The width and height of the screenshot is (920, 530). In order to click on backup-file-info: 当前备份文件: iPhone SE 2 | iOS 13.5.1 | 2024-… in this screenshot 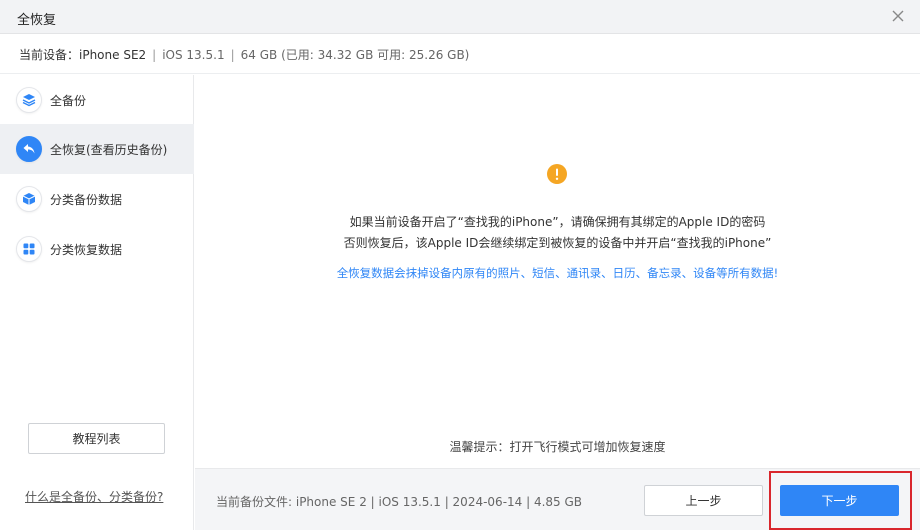, I will do `click(399, 502)`.